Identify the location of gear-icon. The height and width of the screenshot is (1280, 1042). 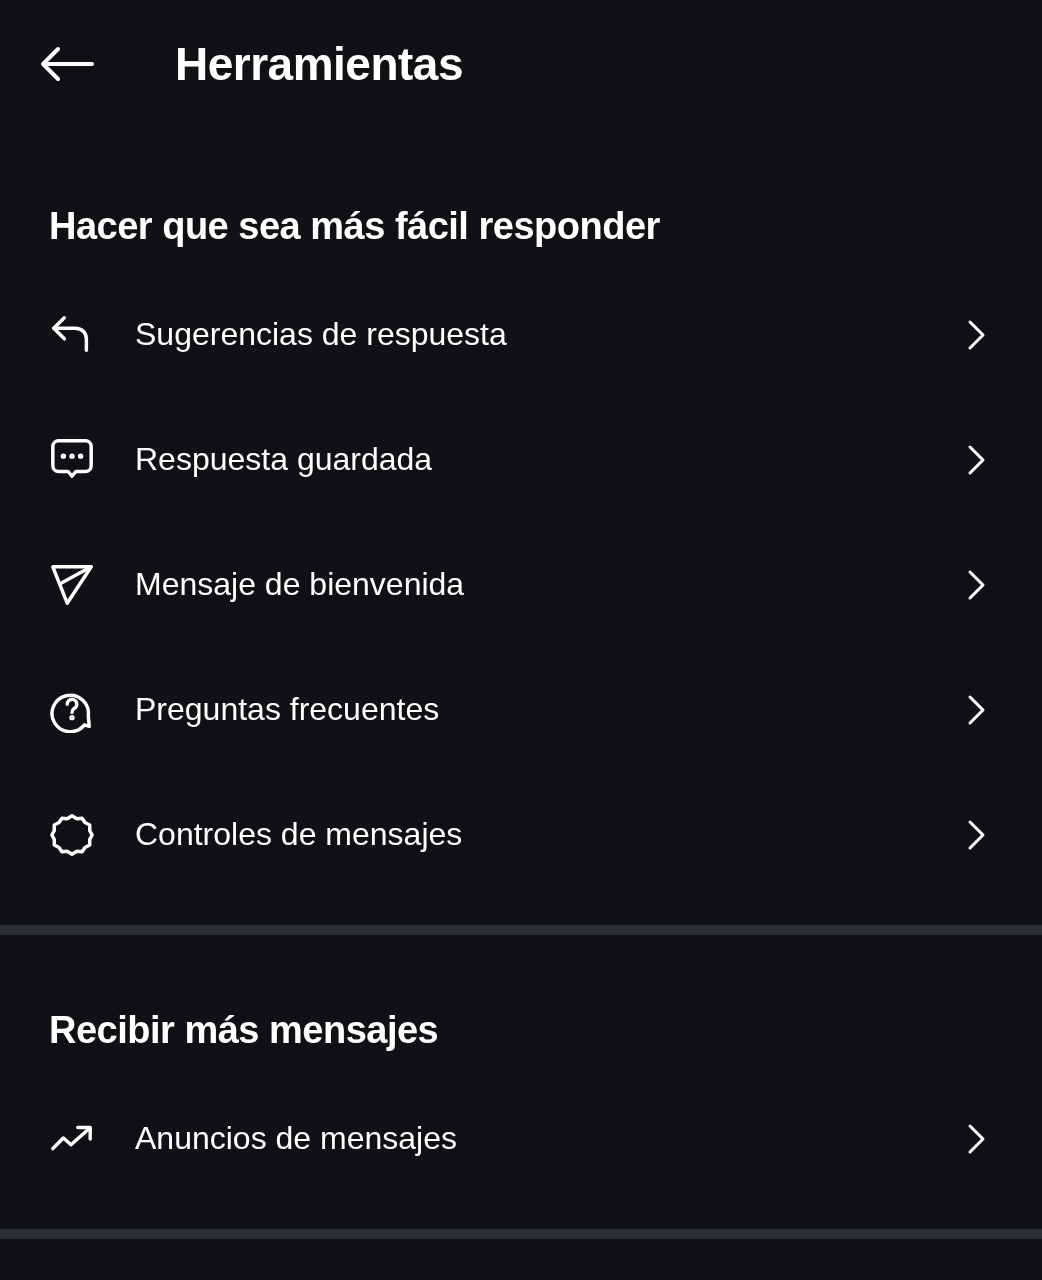
(72, 834).